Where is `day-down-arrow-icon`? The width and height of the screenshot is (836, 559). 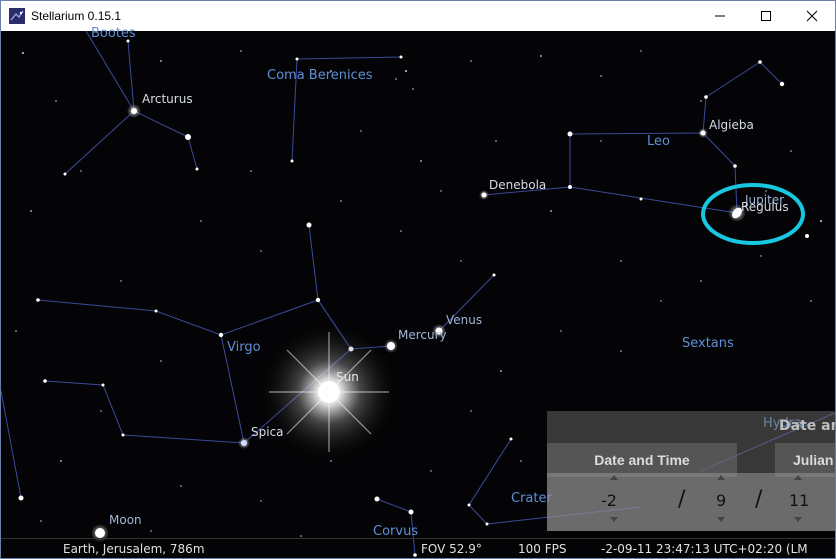 day-down-arrow-icon is located at coordinates (798, 519).